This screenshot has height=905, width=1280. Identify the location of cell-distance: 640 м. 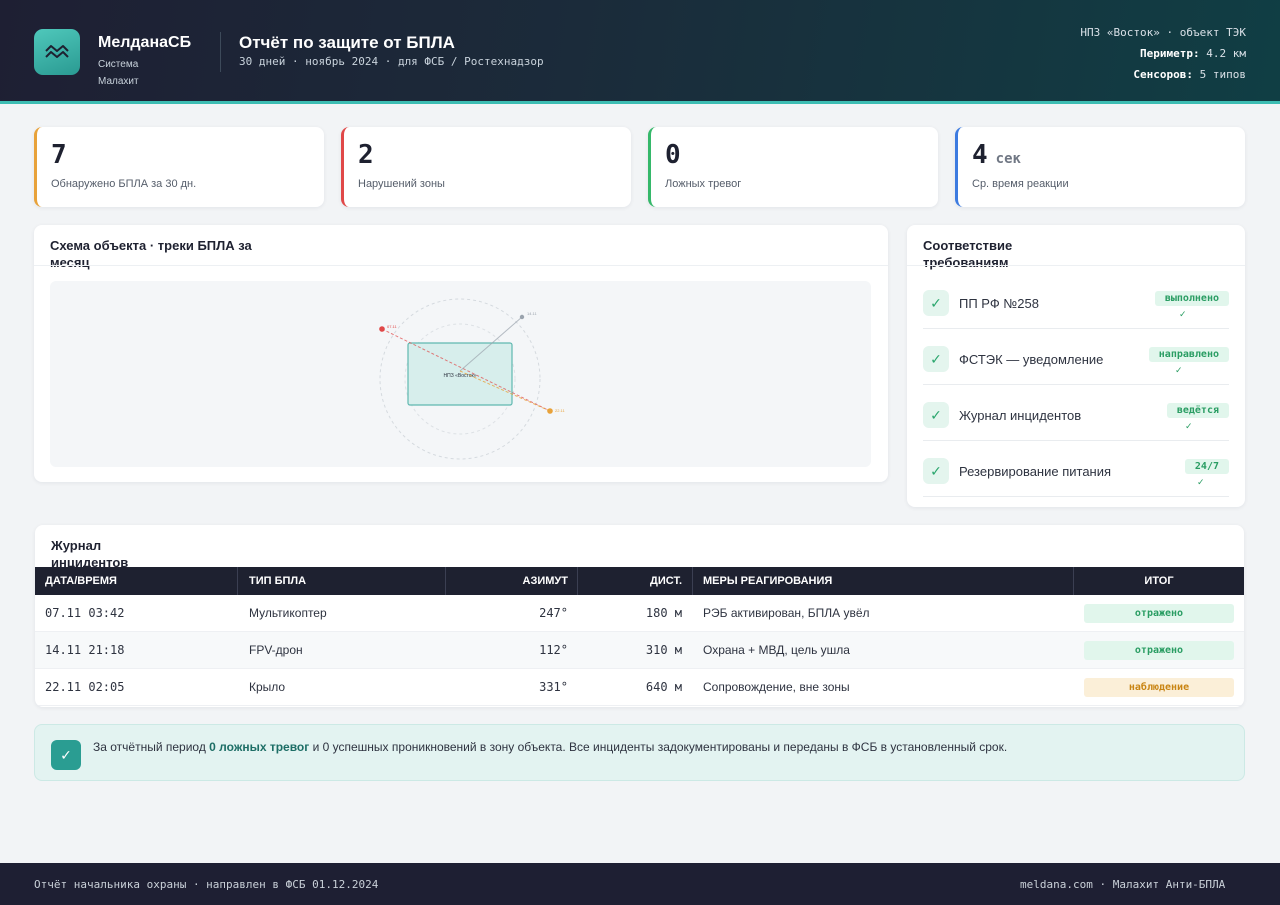
(663, 687).